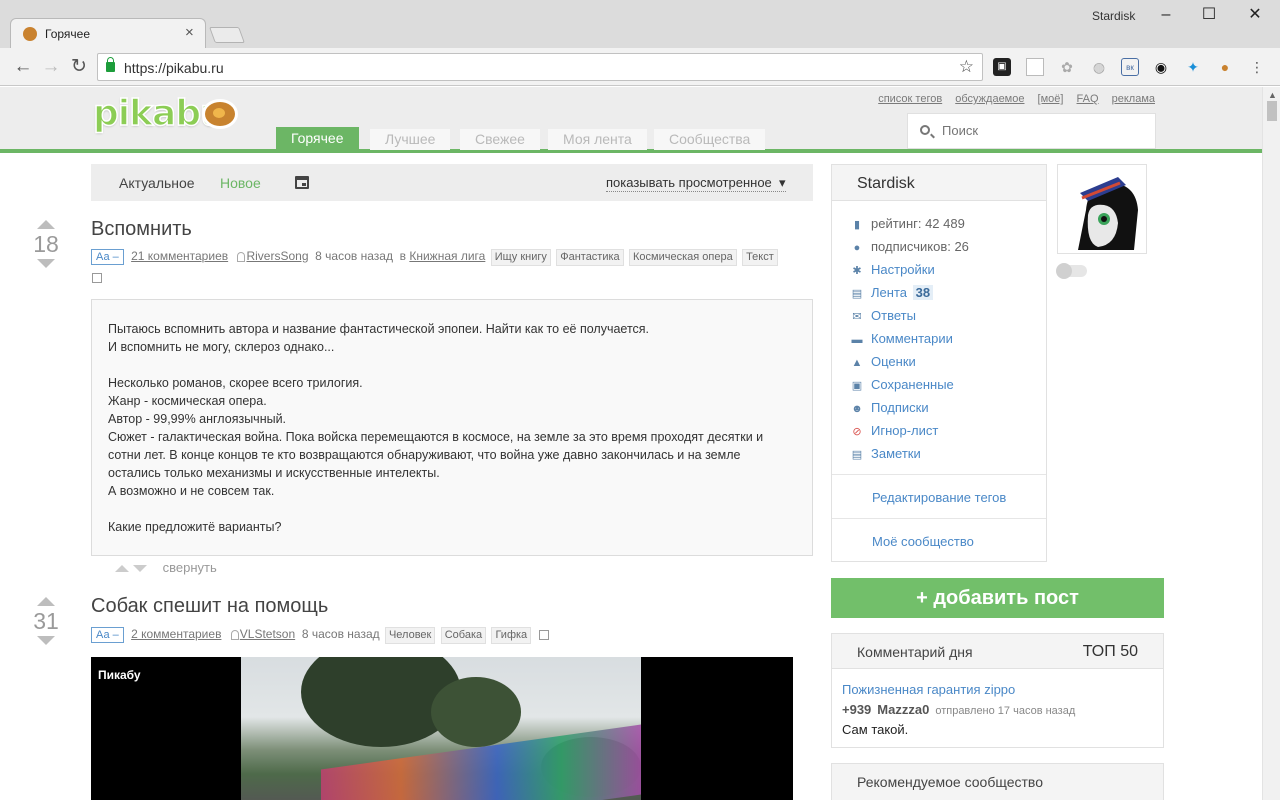 This screenshot has height=800, width=1280. I want to click on gear-extension-icon: ✿, so click(1067, 67).